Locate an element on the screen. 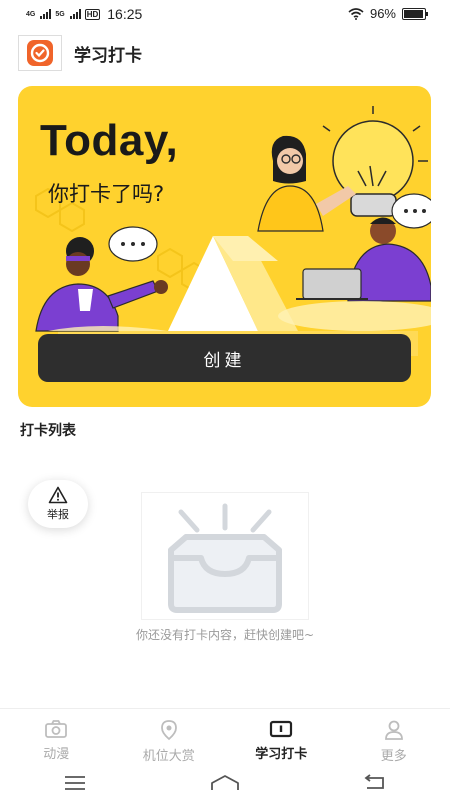 The image size is (450, 800). user-icon is located at coordinates (393, 730).